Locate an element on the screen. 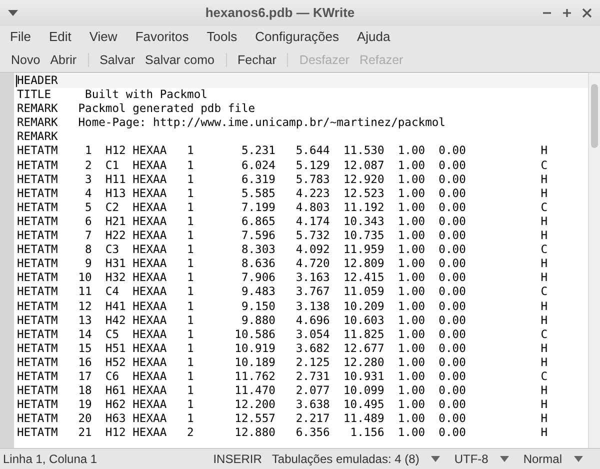  code-line: REMARK Packmol generated pdb file is located at coordinates (136, 109).